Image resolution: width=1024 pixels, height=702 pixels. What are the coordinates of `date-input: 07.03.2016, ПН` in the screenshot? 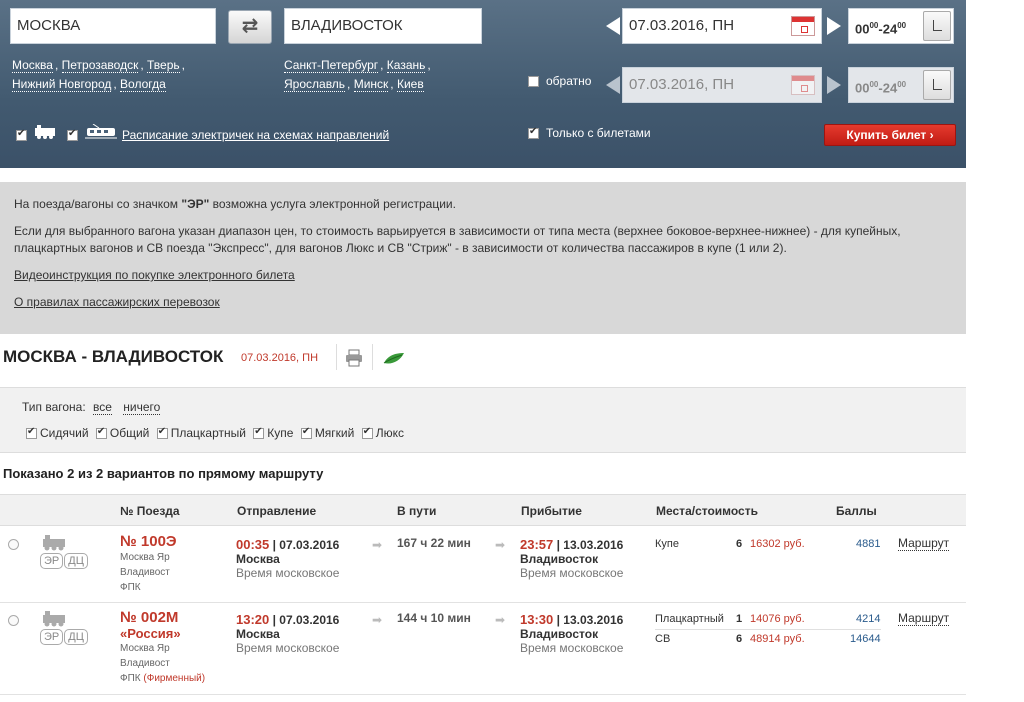 It's located at (722, 26).